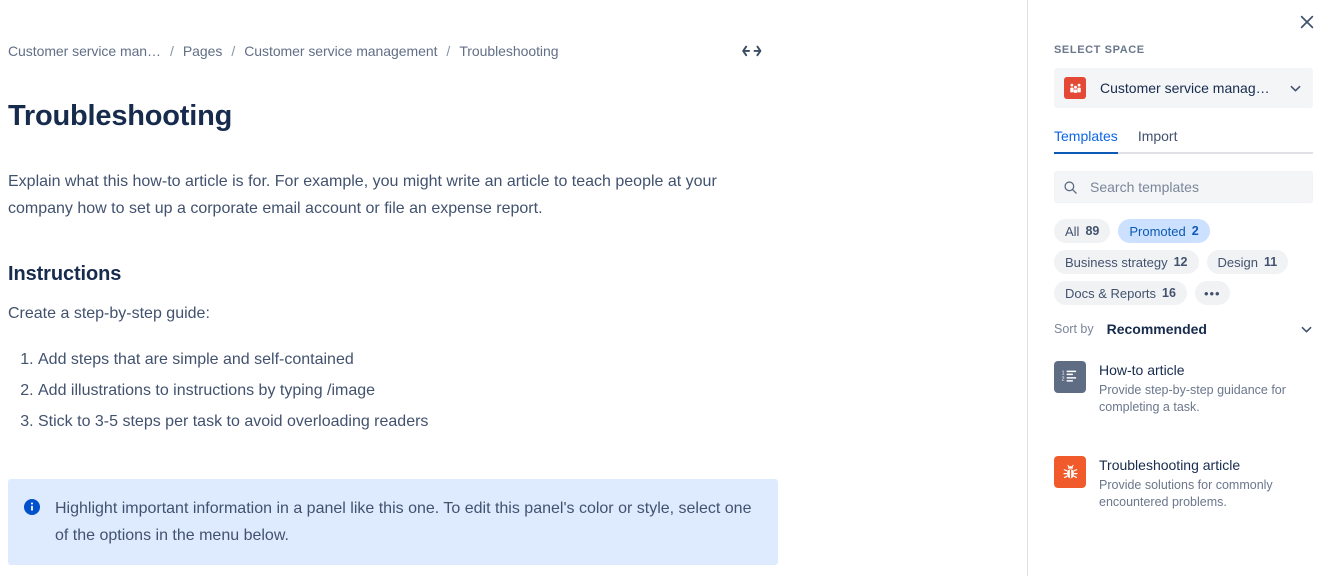 This screenshot has height=576, width=1339. I want to click on template-title: How-to article, so click(1142, 370).